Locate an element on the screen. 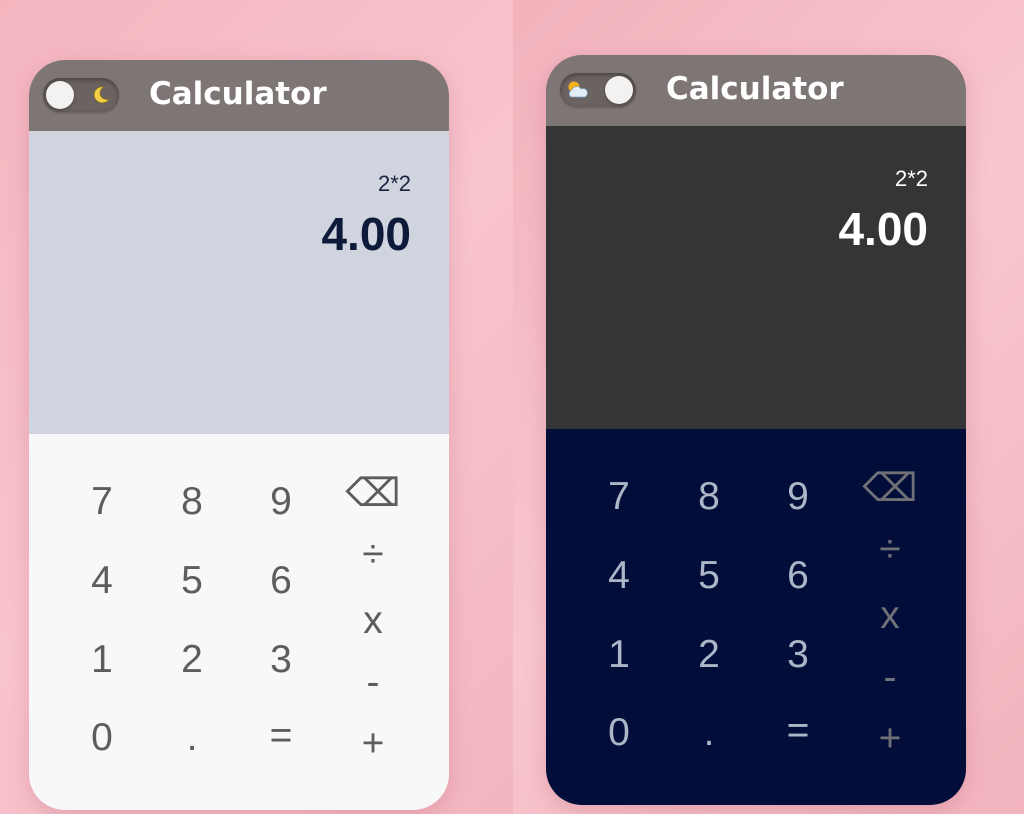 The height and width of the screenshot is (814, 1024). sun-cloud-icon is located at coordinates (578, 89).